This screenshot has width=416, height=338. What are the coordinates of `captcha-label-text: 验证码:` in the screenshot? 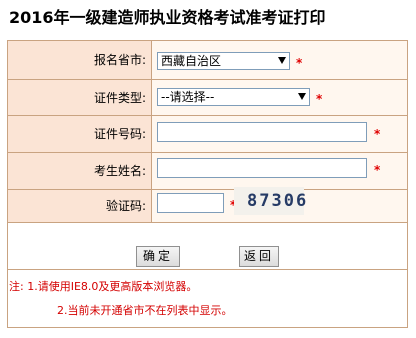 It's located at (125, 206).